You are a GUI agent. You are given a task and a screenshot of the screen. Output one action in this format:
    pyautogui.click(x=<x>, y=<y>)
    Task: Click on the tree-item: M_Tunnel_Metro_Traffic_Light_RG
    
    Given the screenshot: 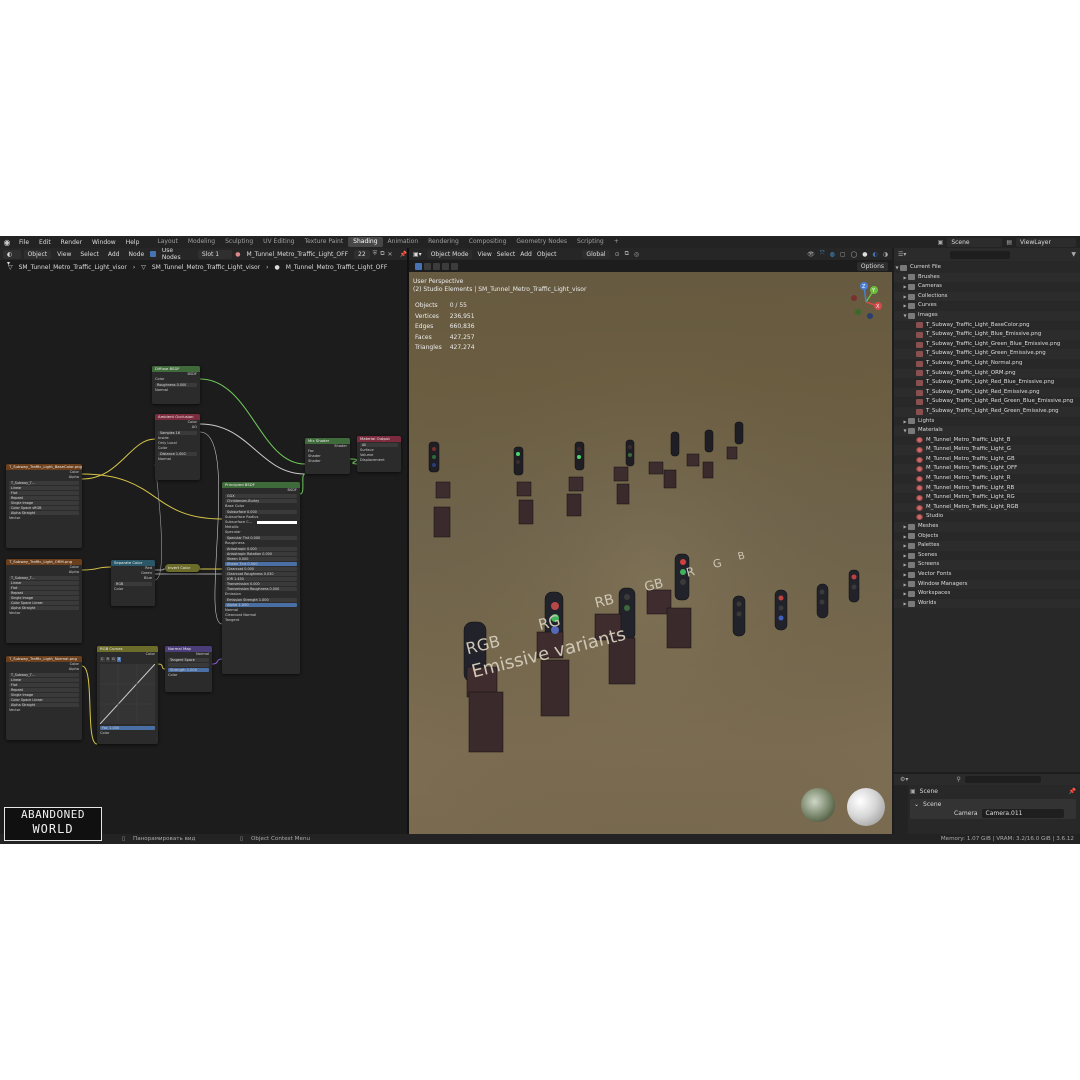 What is the action you would take?
    pyautogui.click(x=987, y=498)
    